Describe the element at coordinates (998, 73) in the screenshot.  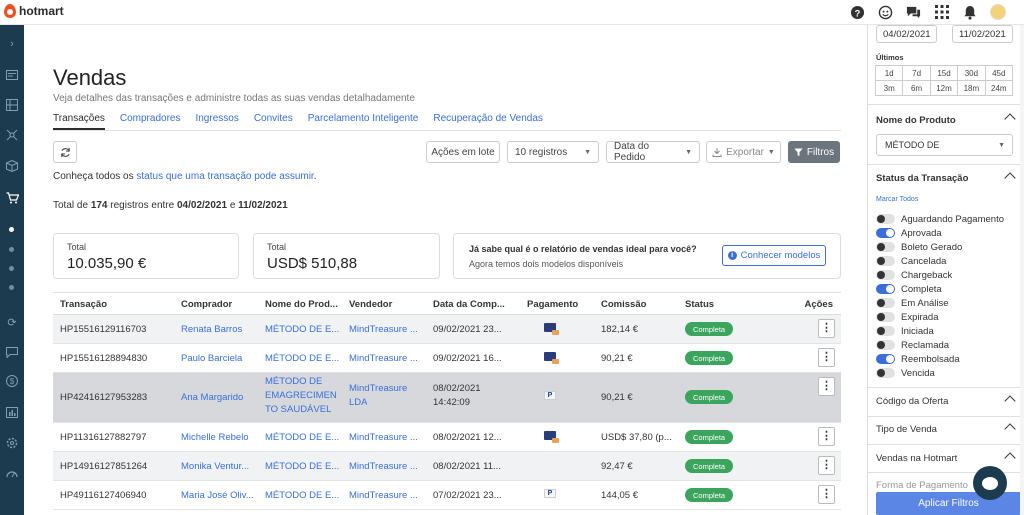
I see `range-45d: 45d` at that location.